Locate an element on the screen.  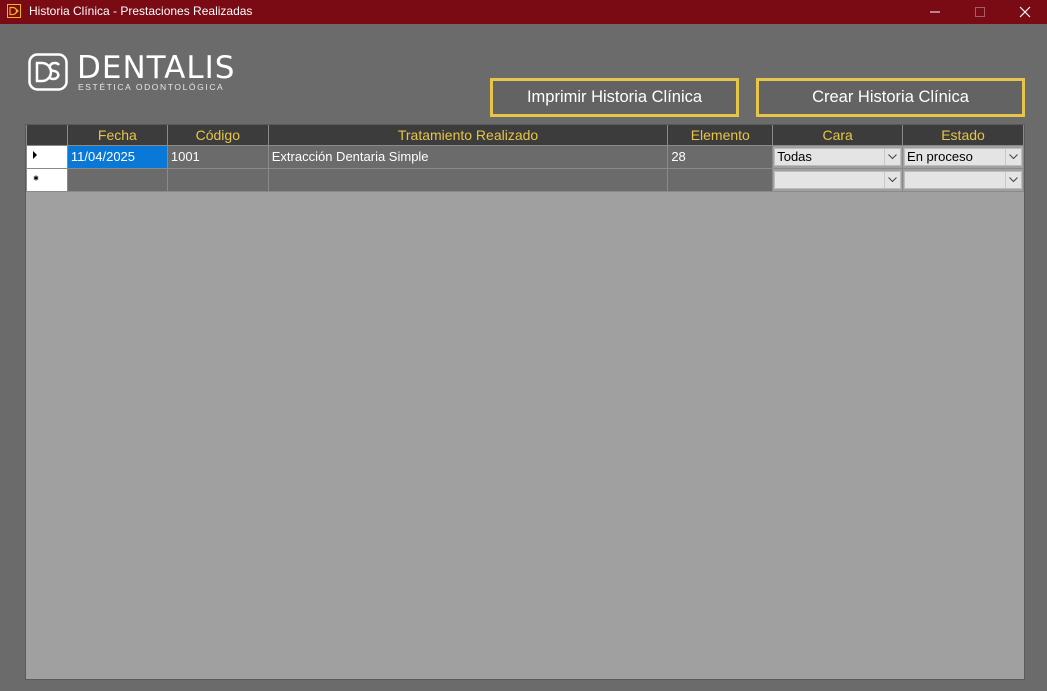
column-header-codigo: Código is located at coordinates (217, 135).